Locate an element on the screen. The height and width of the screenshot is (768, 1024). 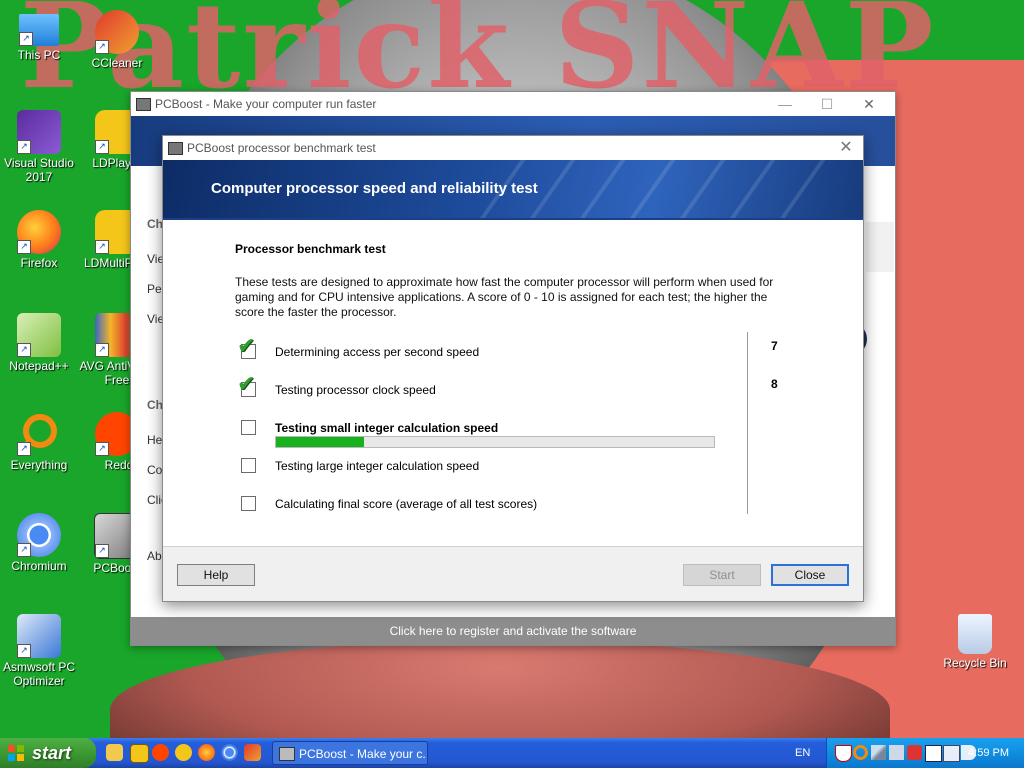
notepad-plus-plus-icon: ↗ is located at coordinates (39, 335).